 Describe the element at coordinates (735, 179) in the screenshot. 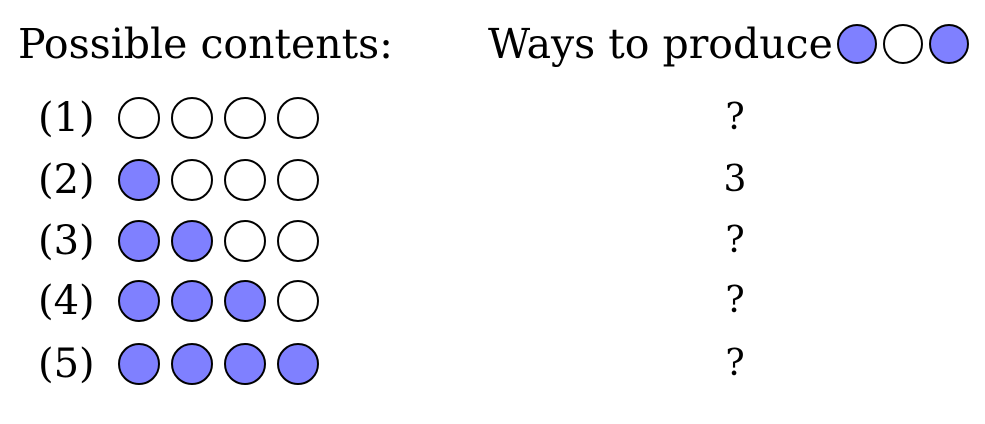

I see `ways-count: 3` at that location.